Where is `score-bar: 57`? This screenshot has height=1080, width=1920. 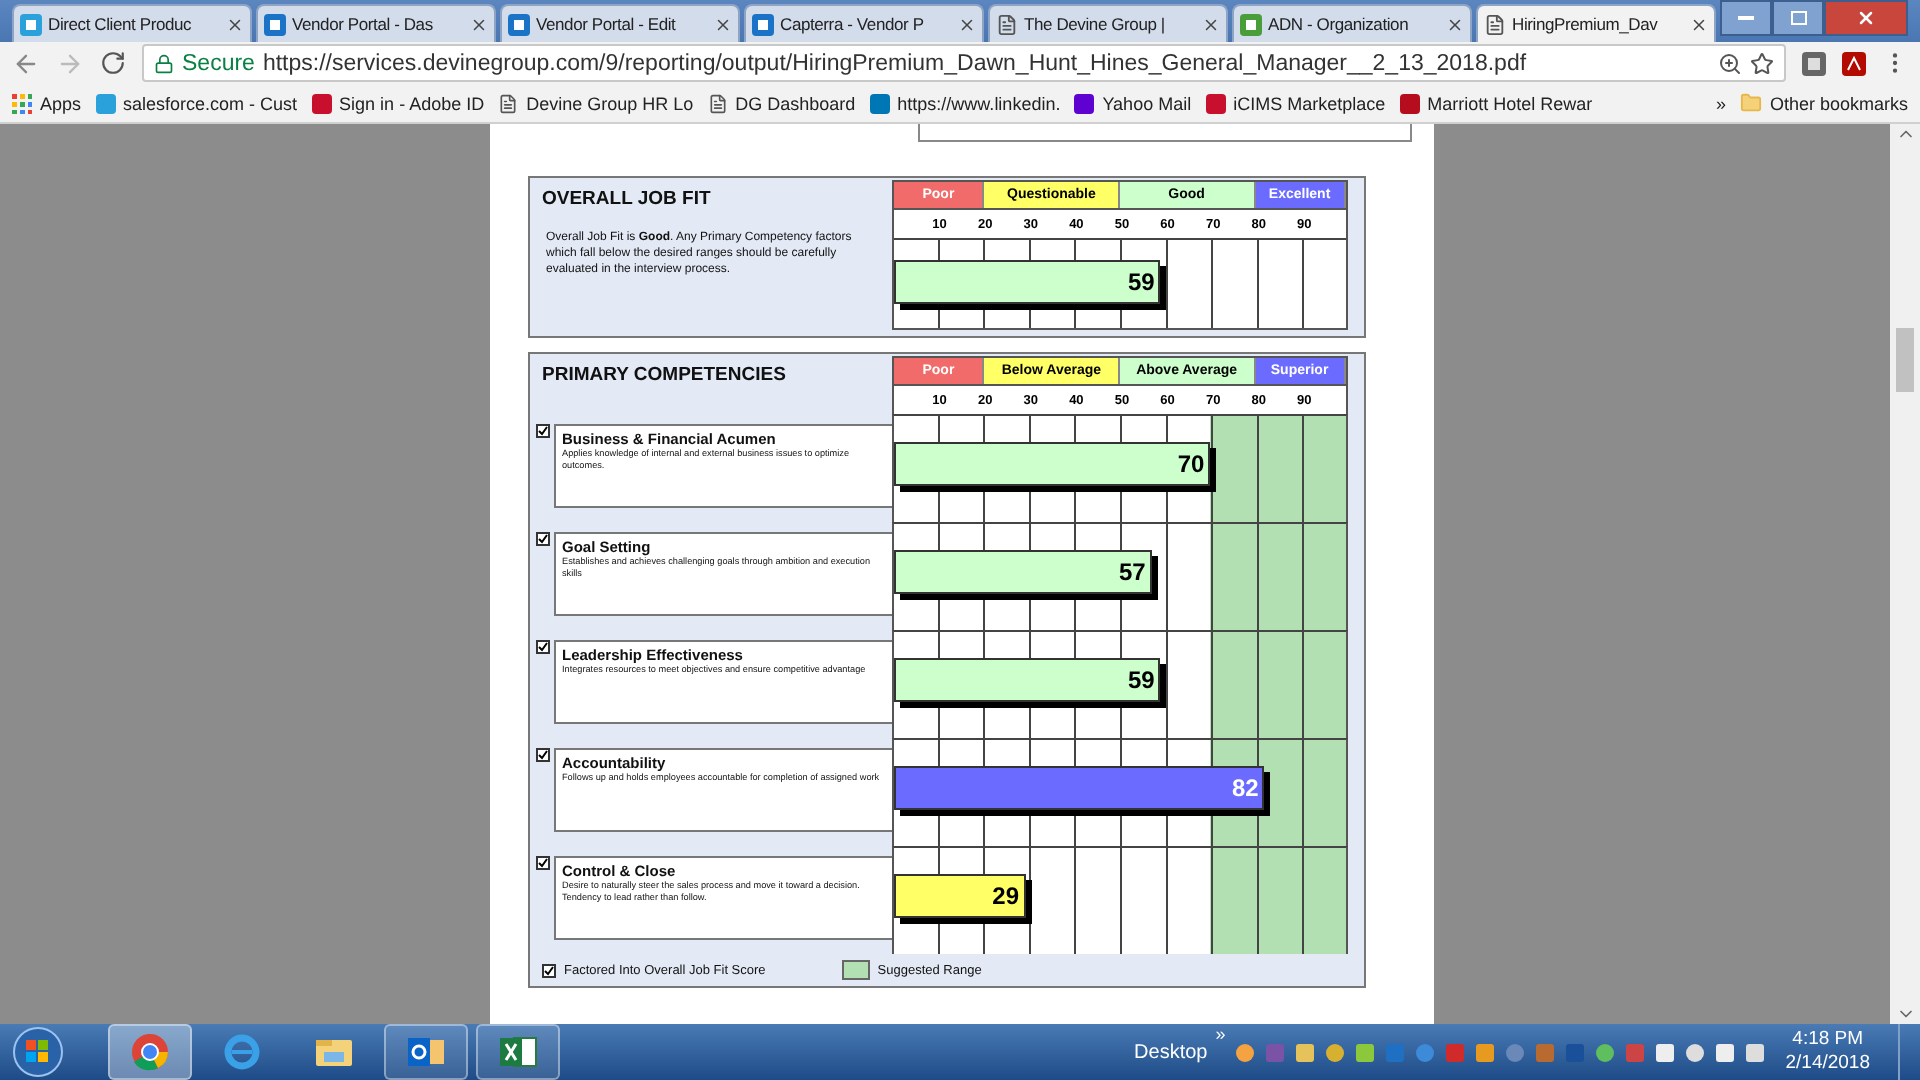
score-bar: 57 is located at coordinates (1023, 572).